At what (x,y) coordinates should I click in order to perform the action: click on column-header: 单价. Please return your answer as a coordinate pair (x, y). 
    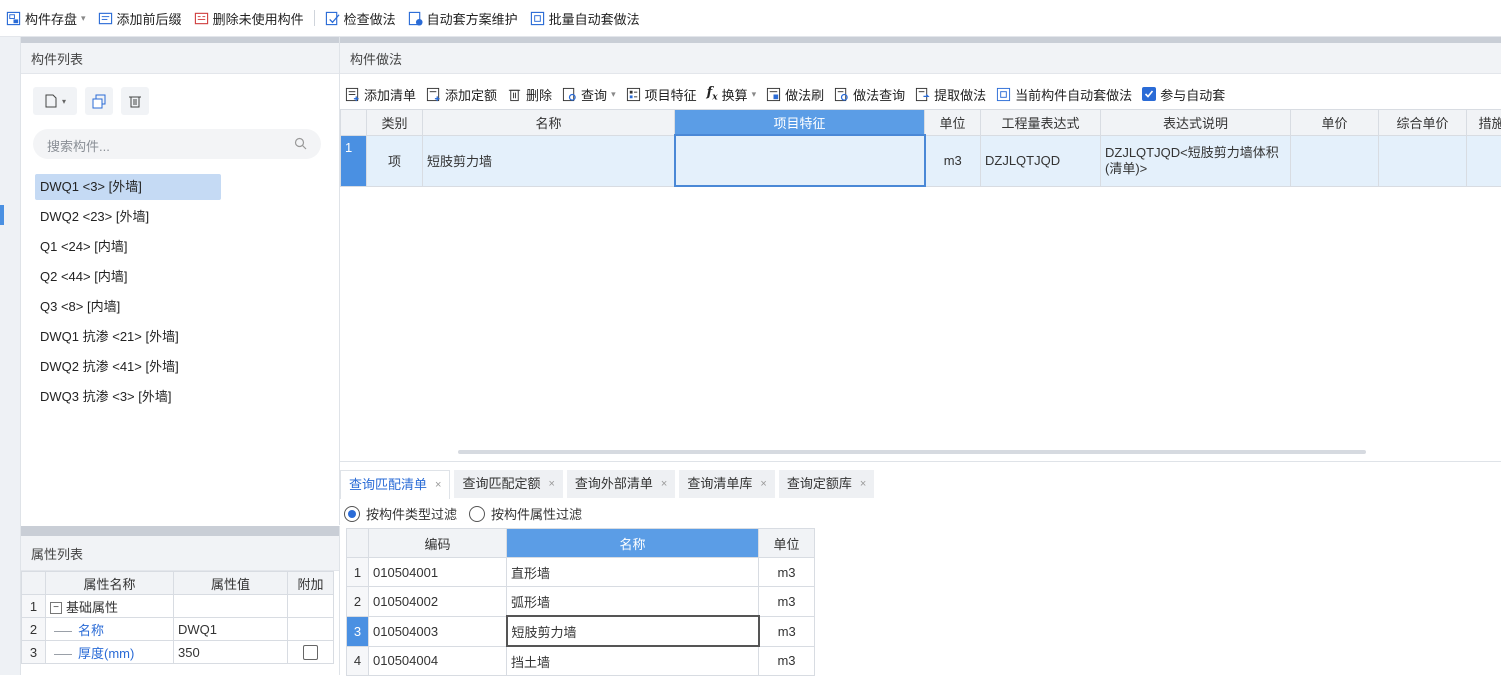
    Looking at the image, I should click on (1335, 123).